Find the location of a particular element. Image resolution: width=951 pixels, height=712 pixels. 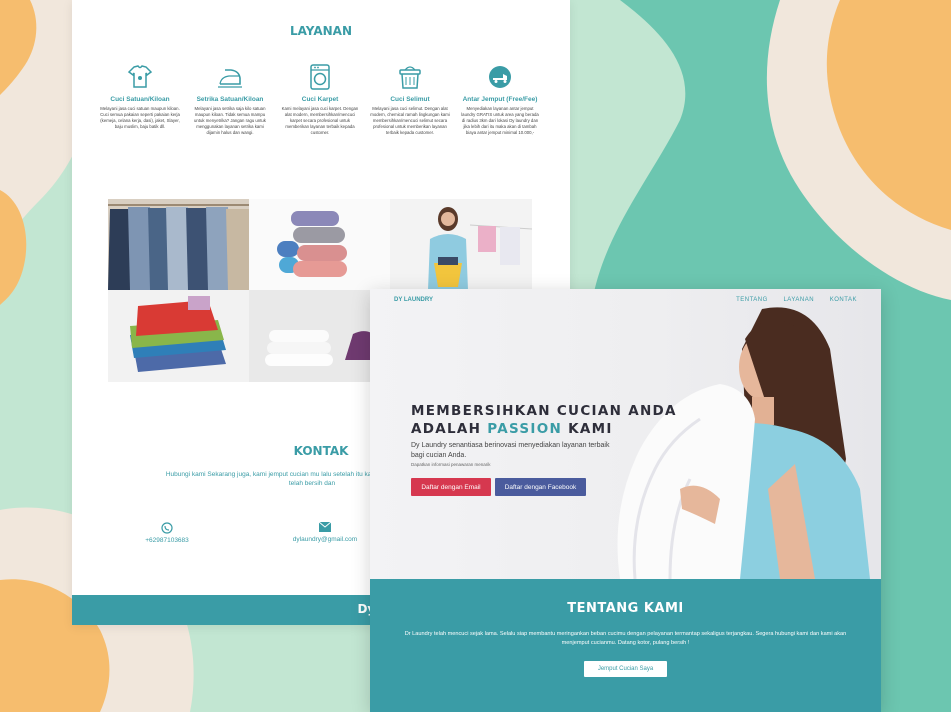

delivery-icon is located at coordinates (500, 77).